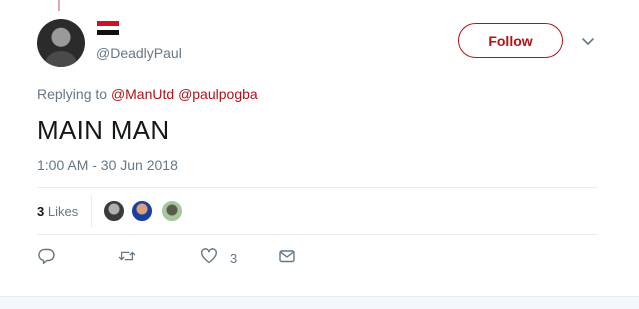  I want to click on stats-separator, so click(91, 211).